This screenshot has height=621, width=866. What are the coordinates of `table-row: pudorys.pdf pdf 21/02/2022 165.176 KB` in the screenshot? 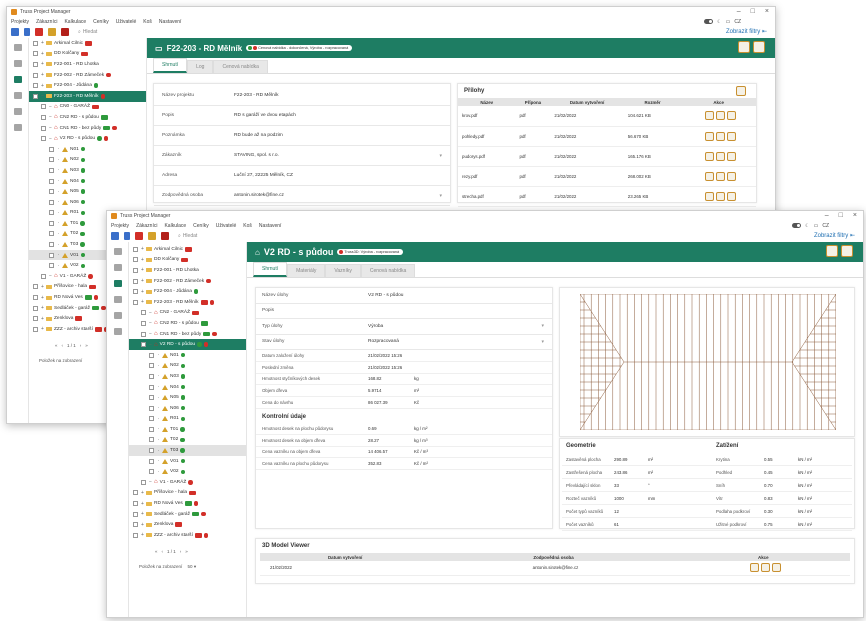 It's located at (607, 156).